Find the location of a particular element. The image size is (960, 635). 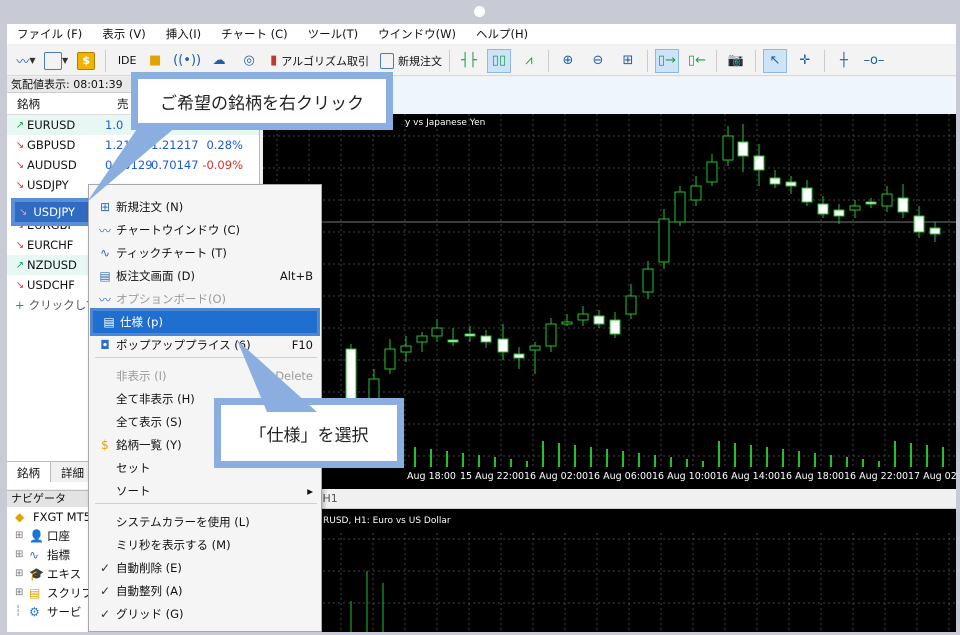

experts-icon: 🎓 is located at coordinates (36, 573).